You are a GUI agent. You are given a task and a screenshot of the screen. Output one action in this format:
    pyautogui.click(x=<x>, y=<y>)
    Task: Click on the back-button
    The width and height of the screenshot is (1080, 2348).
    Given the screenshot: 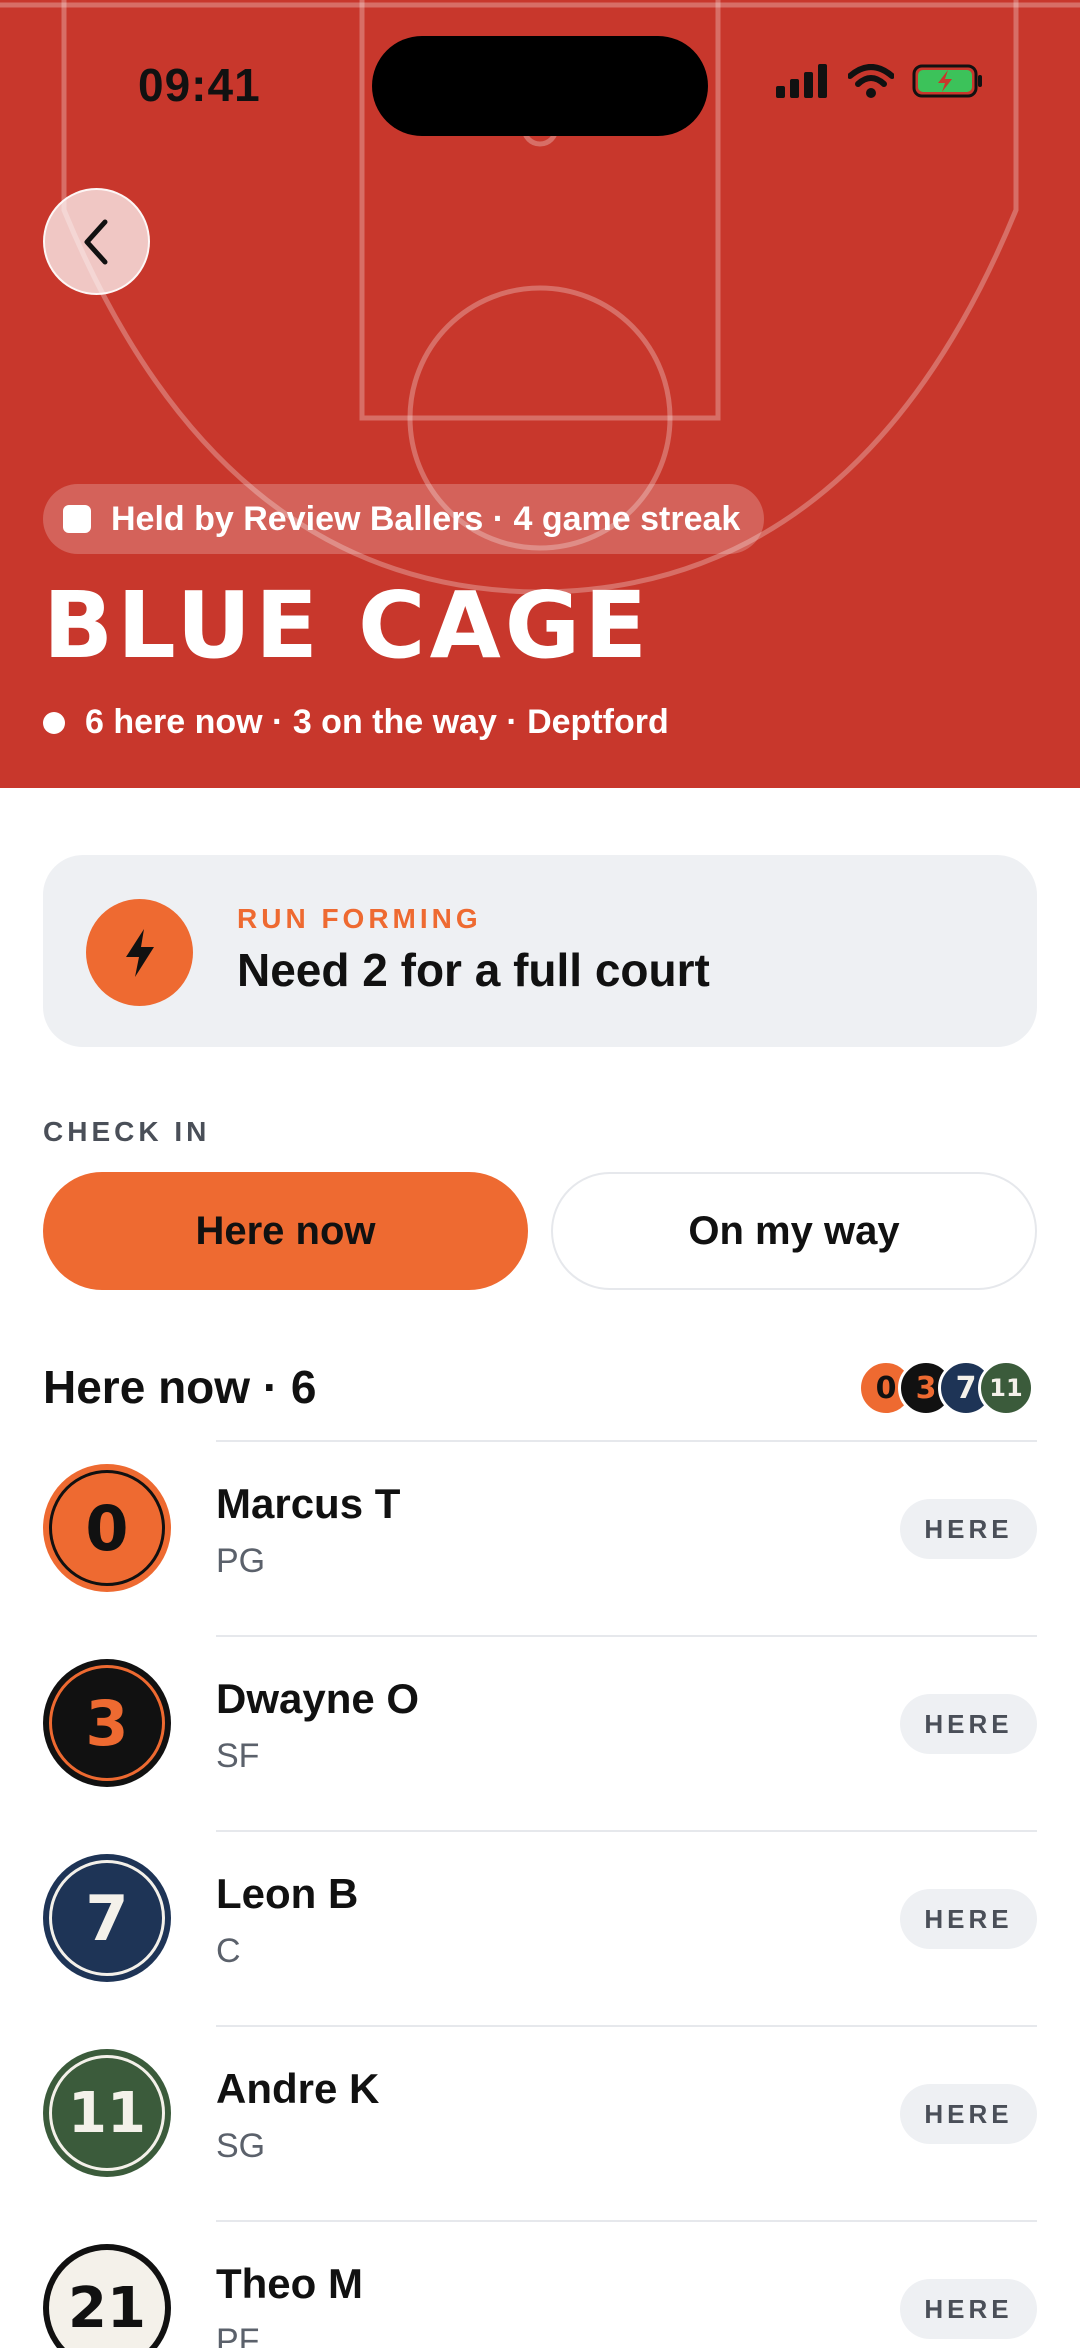 What is the action you would take?
    pyautogui.click(x=96, y=241)
    